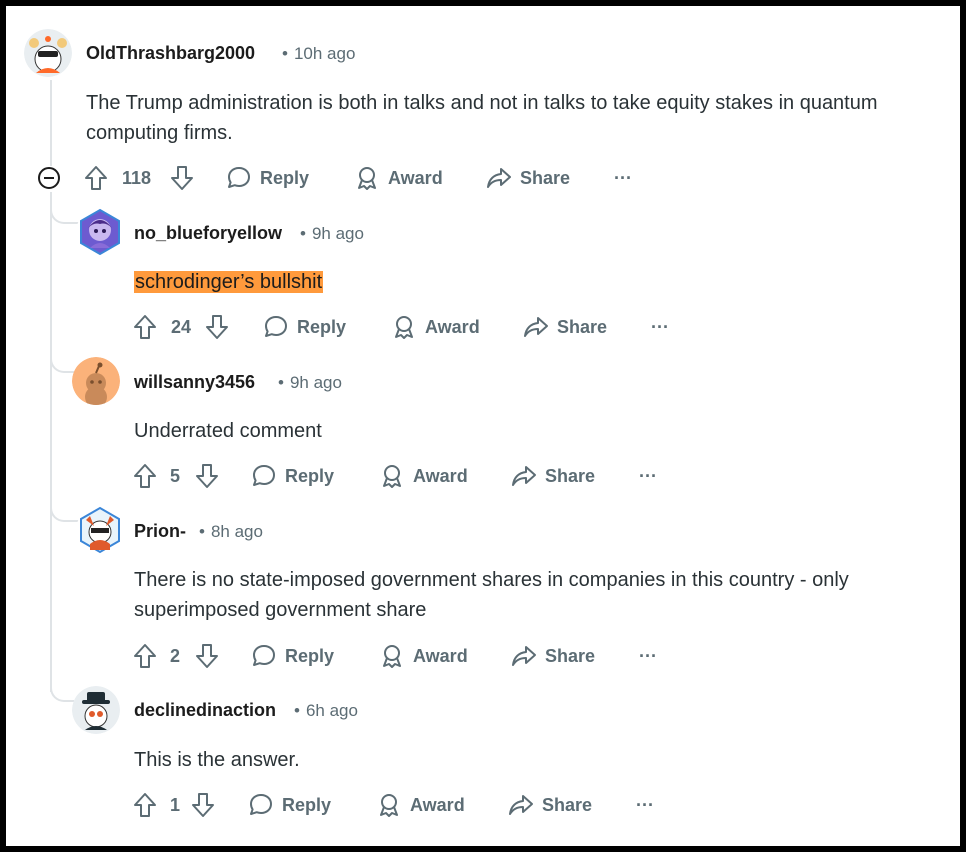 Image resolution: width=966 pixels, height=852 pixels. I want to click on timestamp: 10h ago, so click(324, 53).